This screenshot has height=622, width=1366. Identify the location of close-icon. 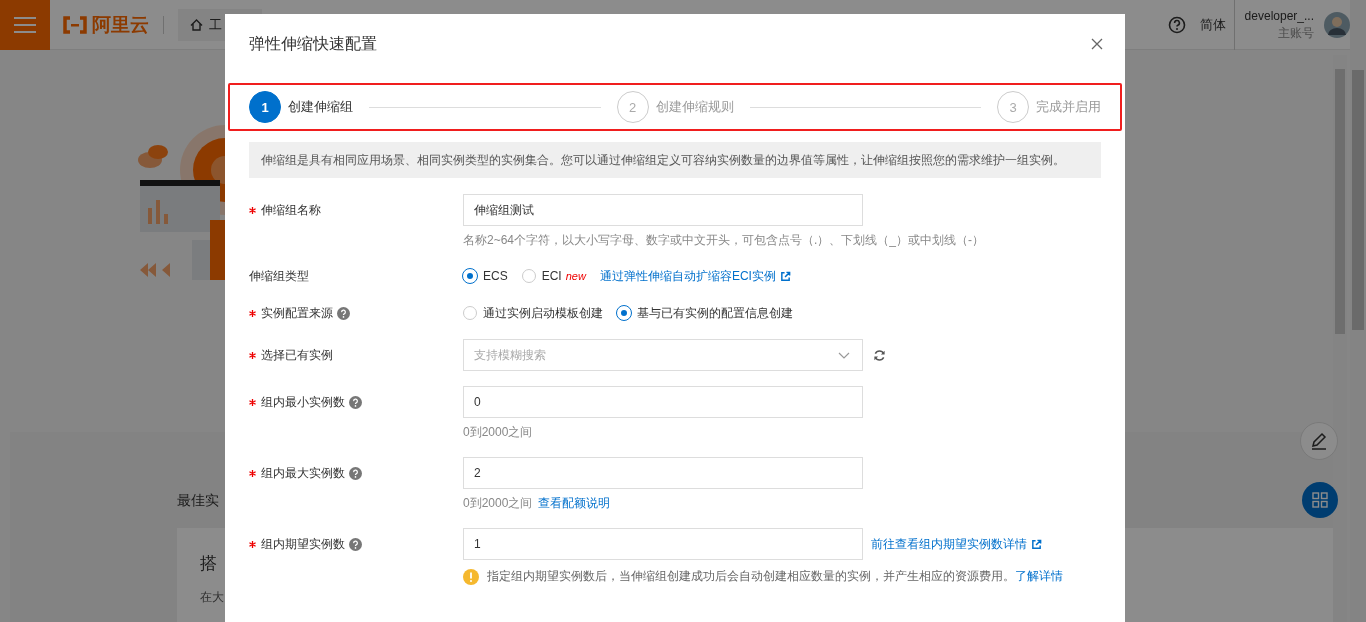
(1097, 44).